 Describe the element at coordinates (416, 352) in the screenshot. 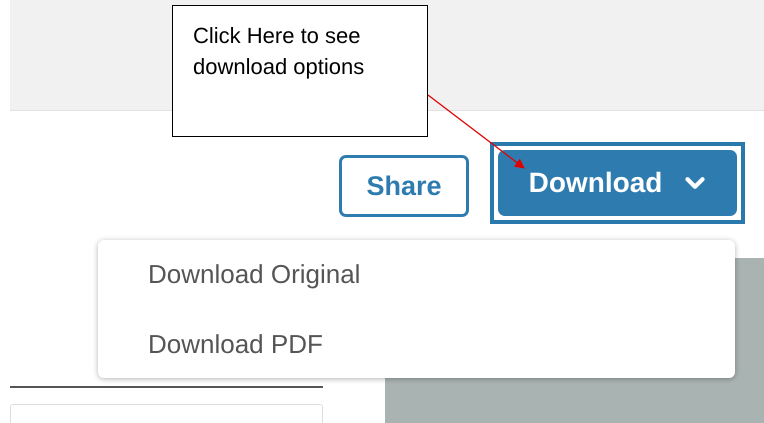

I see `menu-item: Download PDF` at that location.